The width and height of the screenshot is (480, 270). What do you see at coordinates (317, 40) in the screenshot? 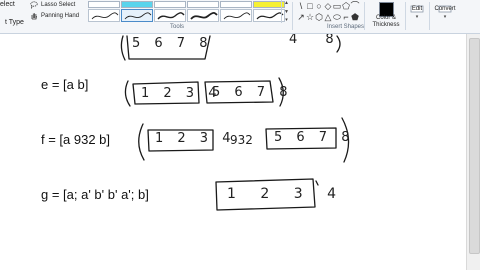
I see `ink-digits: 4 8` at bounding box center [317, 40].